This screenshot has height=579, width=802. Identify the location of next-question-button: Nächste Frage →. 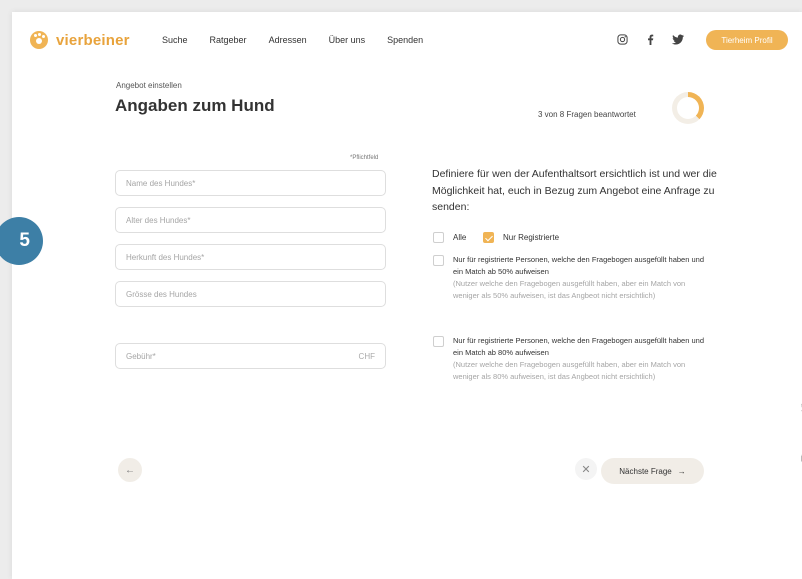
(652, 471).